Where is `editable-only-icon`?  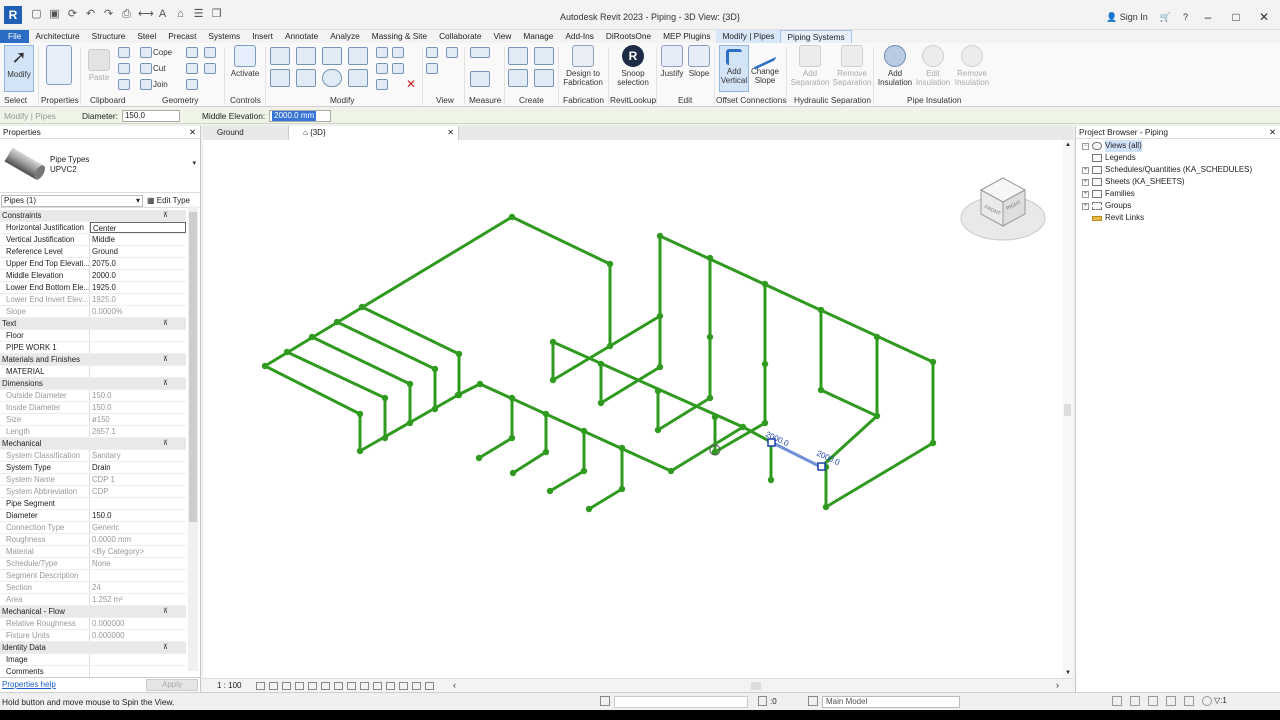
editable-only-icon is located at coordinates (762, 701).